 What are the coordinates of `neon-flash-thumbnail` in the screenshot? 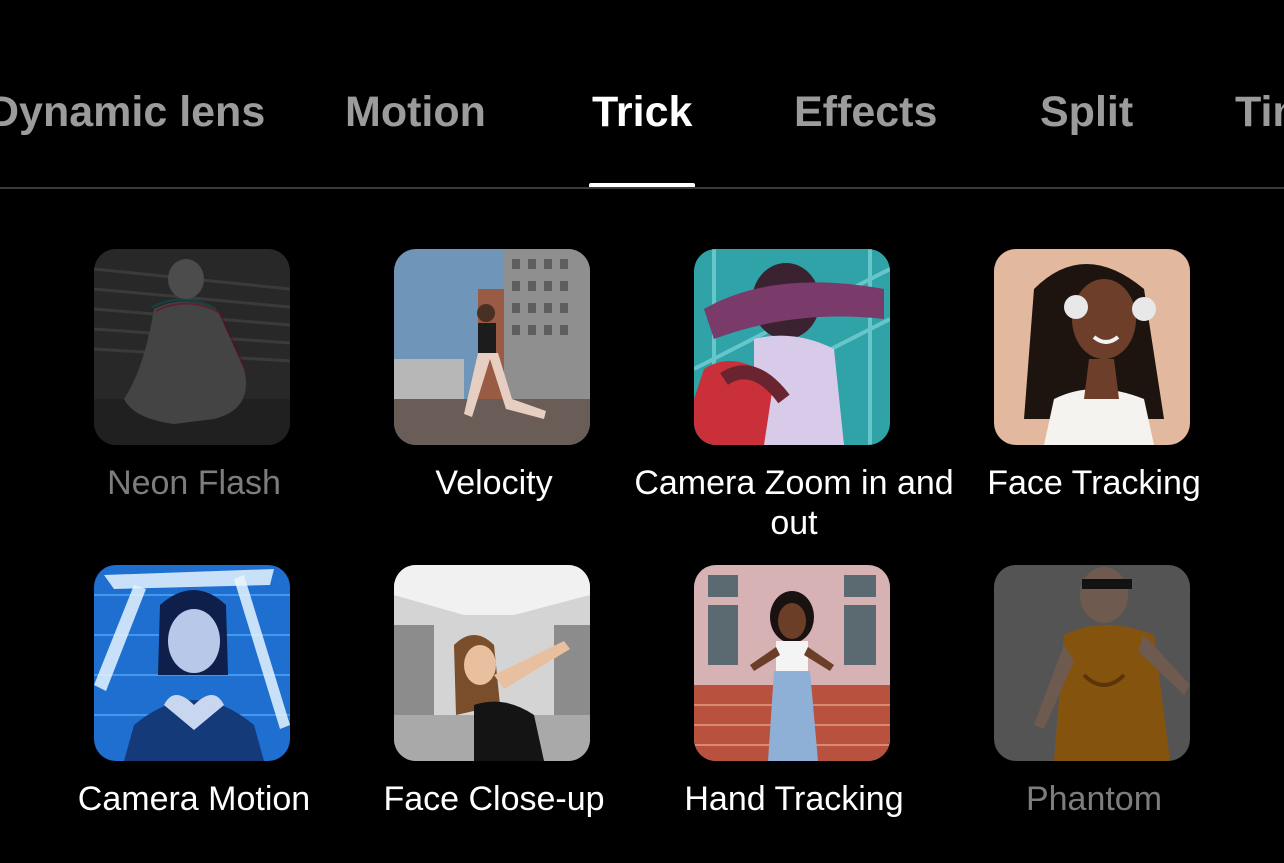 It's located at (192, 347).